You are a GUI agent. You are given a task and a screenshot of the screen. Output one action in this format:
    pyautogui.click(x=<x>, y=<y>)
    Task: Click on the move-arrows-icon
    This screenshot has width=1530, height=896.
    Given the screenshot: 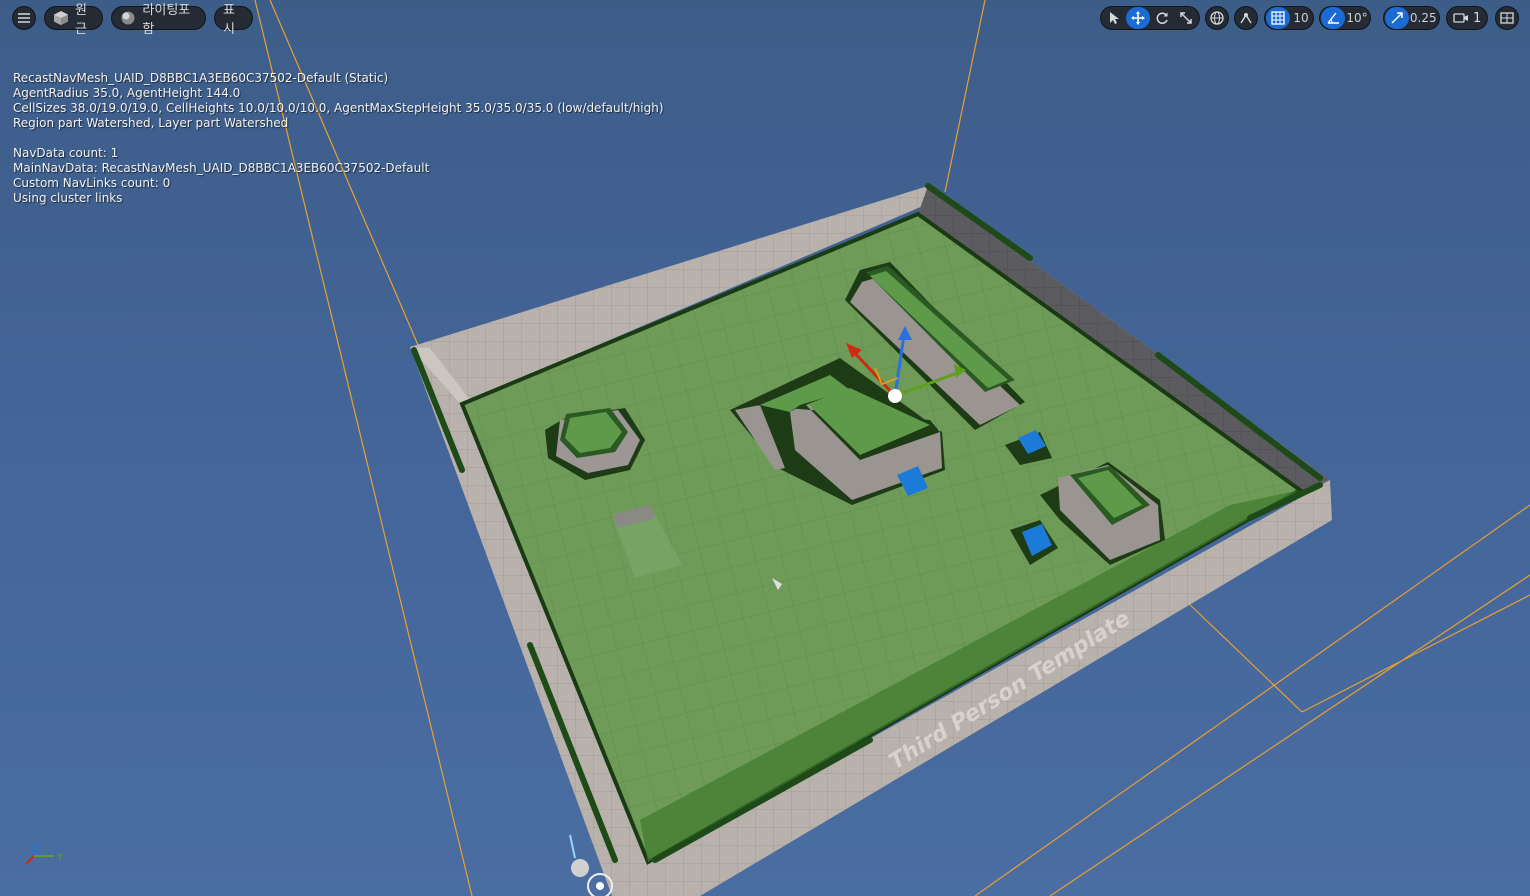 What is the action you would take?
    pyautogui.click(x=1138, y=18)
    